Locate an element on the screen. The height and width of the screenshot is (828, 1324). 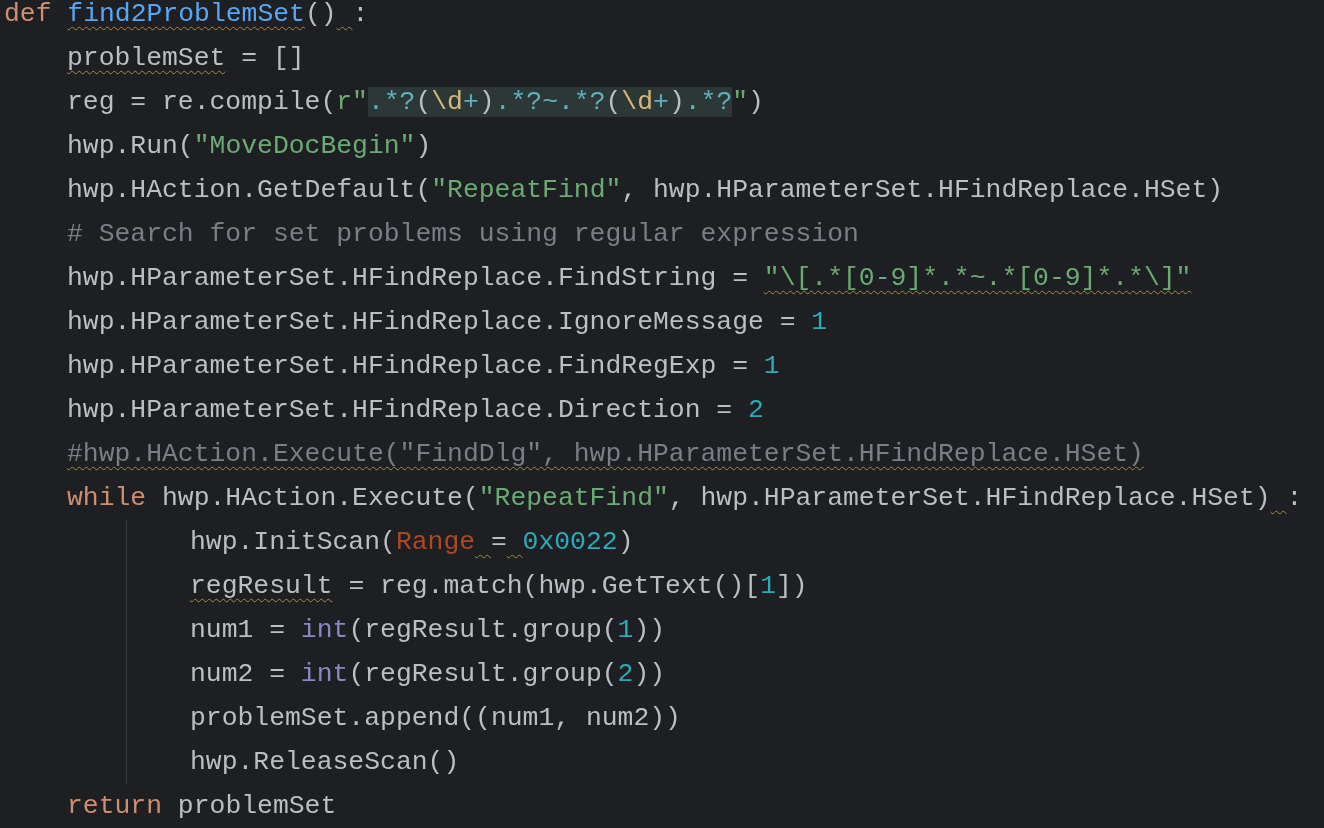
code-line: def find2ProblemSet() : is located at coordinates (186, 15).